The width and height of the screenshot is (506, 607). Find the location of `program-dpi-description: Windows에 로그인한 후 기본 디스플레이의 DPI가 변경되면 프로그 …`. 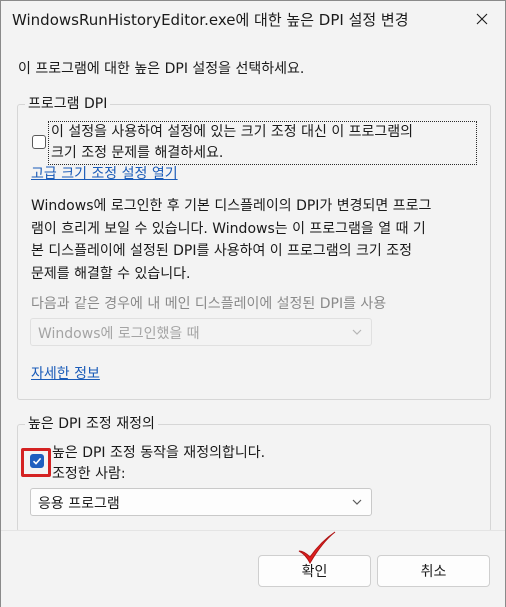

program-dpi-description: Windows에 로그인한 후 기본 디스플레이의 DPI가 변경되면 프로그 … is located at coordinates (259, 240).